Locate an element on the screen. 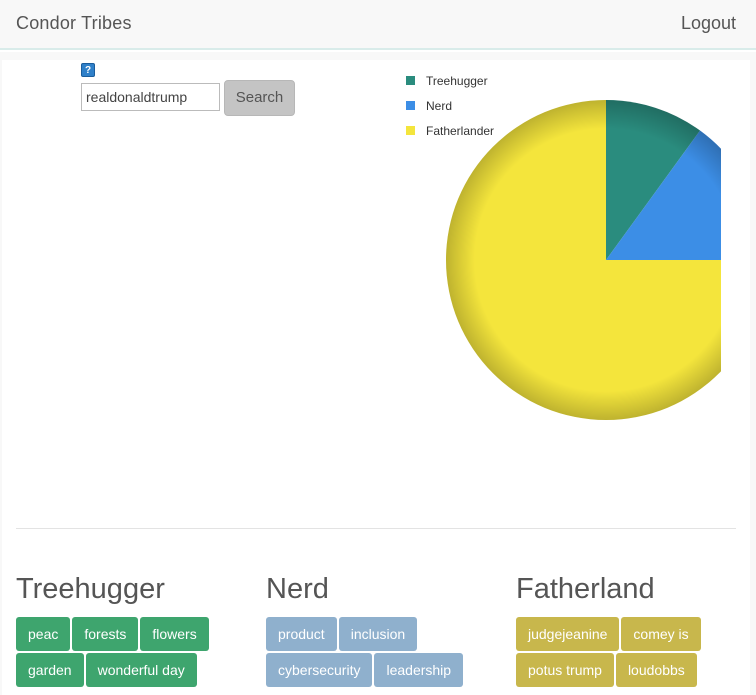 The image size is (756, 695). tag-chip: wonderful day is located at coordinates (141, 670).